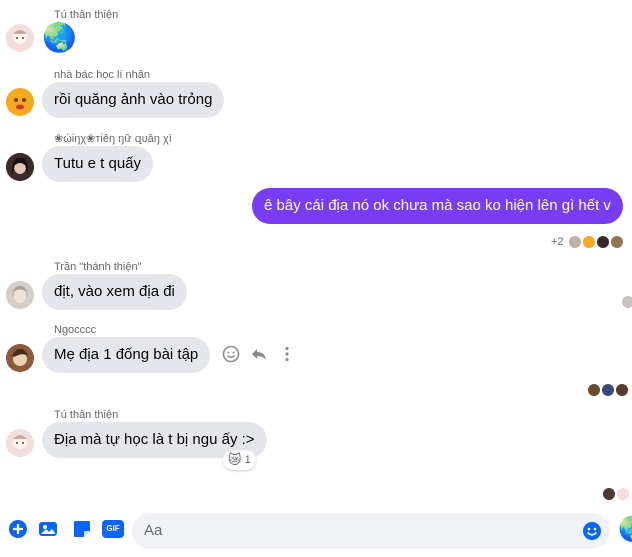 The width and height of the screenshot is (632, 557). What do you see at coordinates (592, 533) in the screenshot?
I see `emoji-icon` at bounding box center [592, 533].